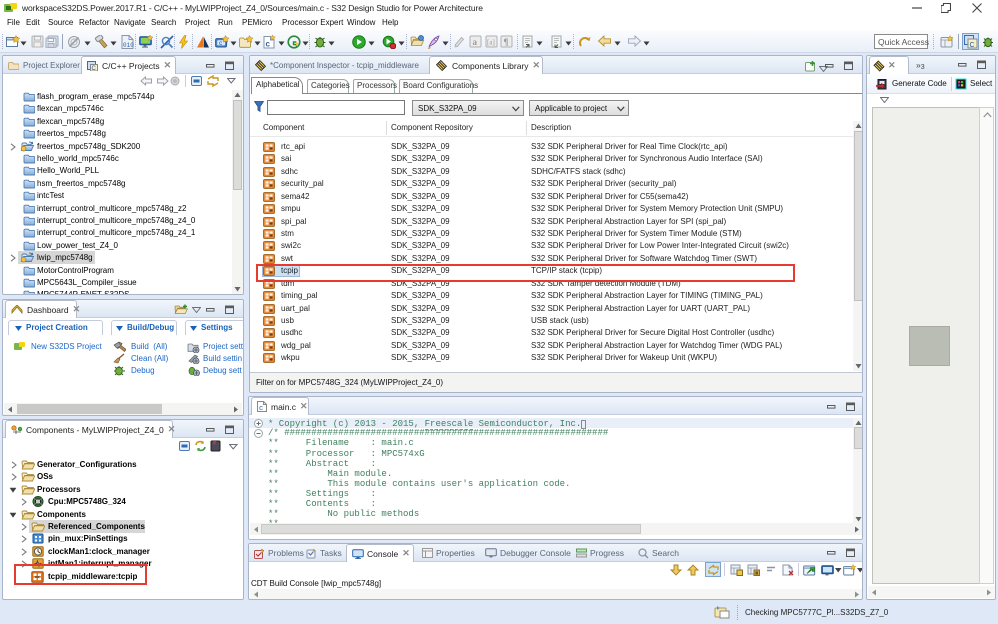 This screenshot has width=998, height=624. Describe the element at coordinates (128, 45) in the screenshot. I see `svg-text: 010` at that location.